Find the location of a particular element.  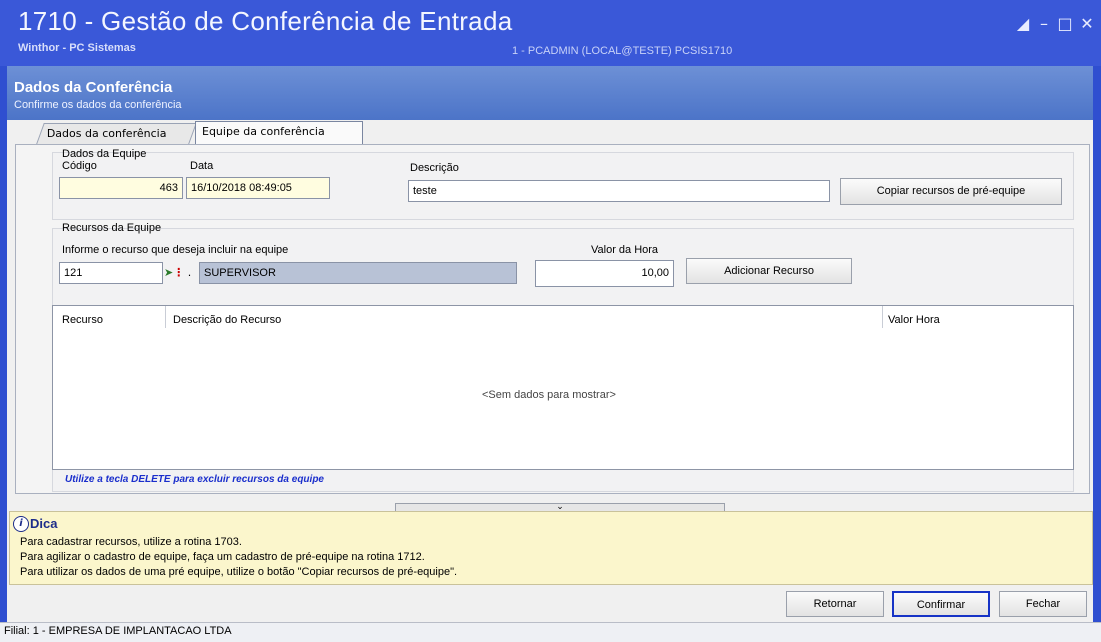

resources-group-title: Recursos da Equipe is located at coordinates (112, 228).